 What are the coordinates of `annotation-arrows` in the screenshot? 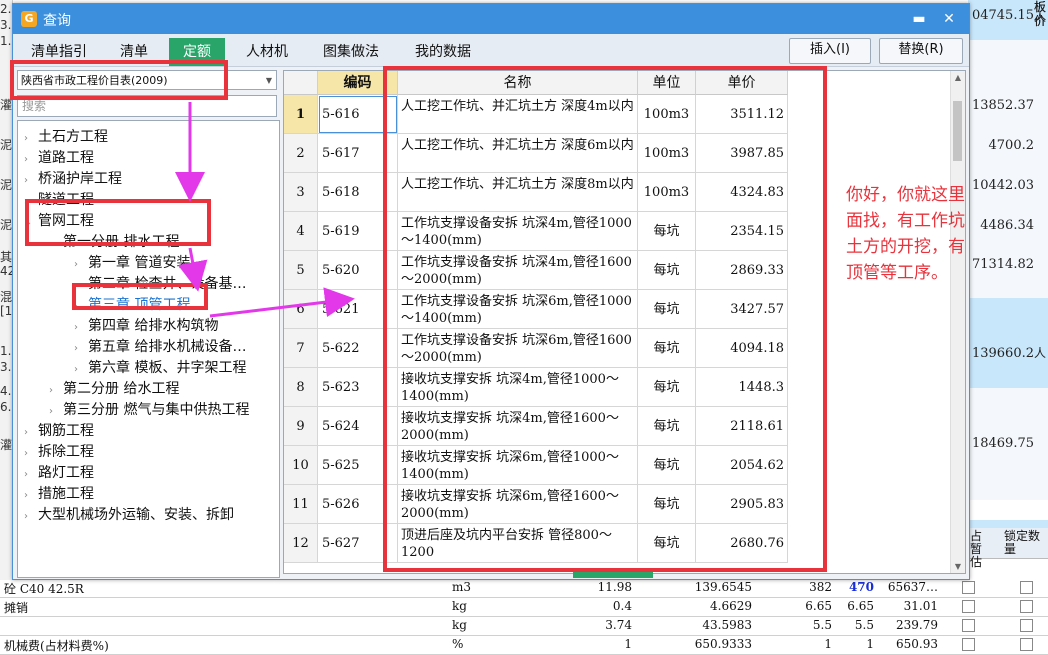 It's located at (265, 210).